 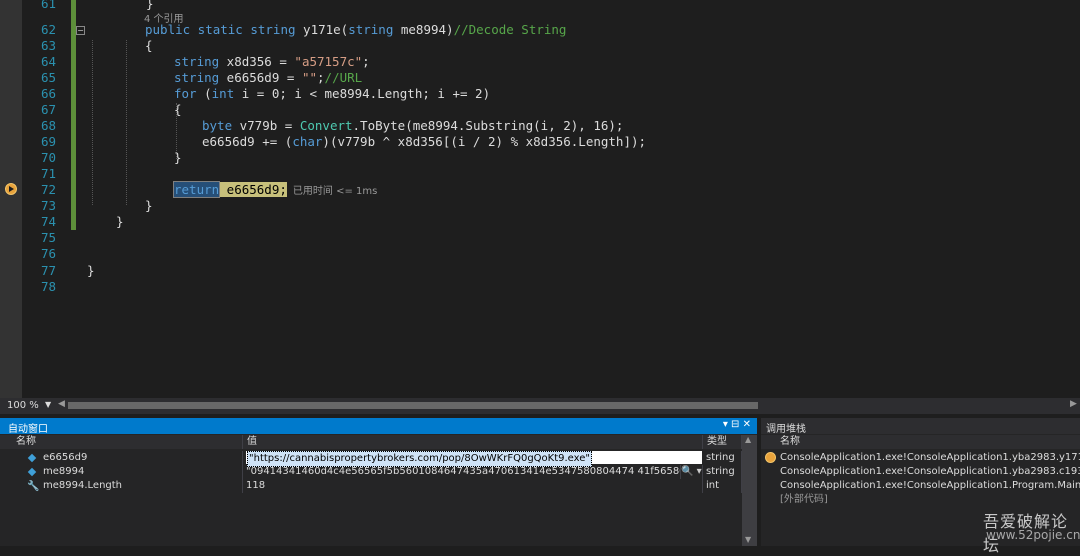 What do you see at coordinates (748, 539) in the screenshot?
I see `scroll-down-icon: ▼` at bounding box center [748, 539].